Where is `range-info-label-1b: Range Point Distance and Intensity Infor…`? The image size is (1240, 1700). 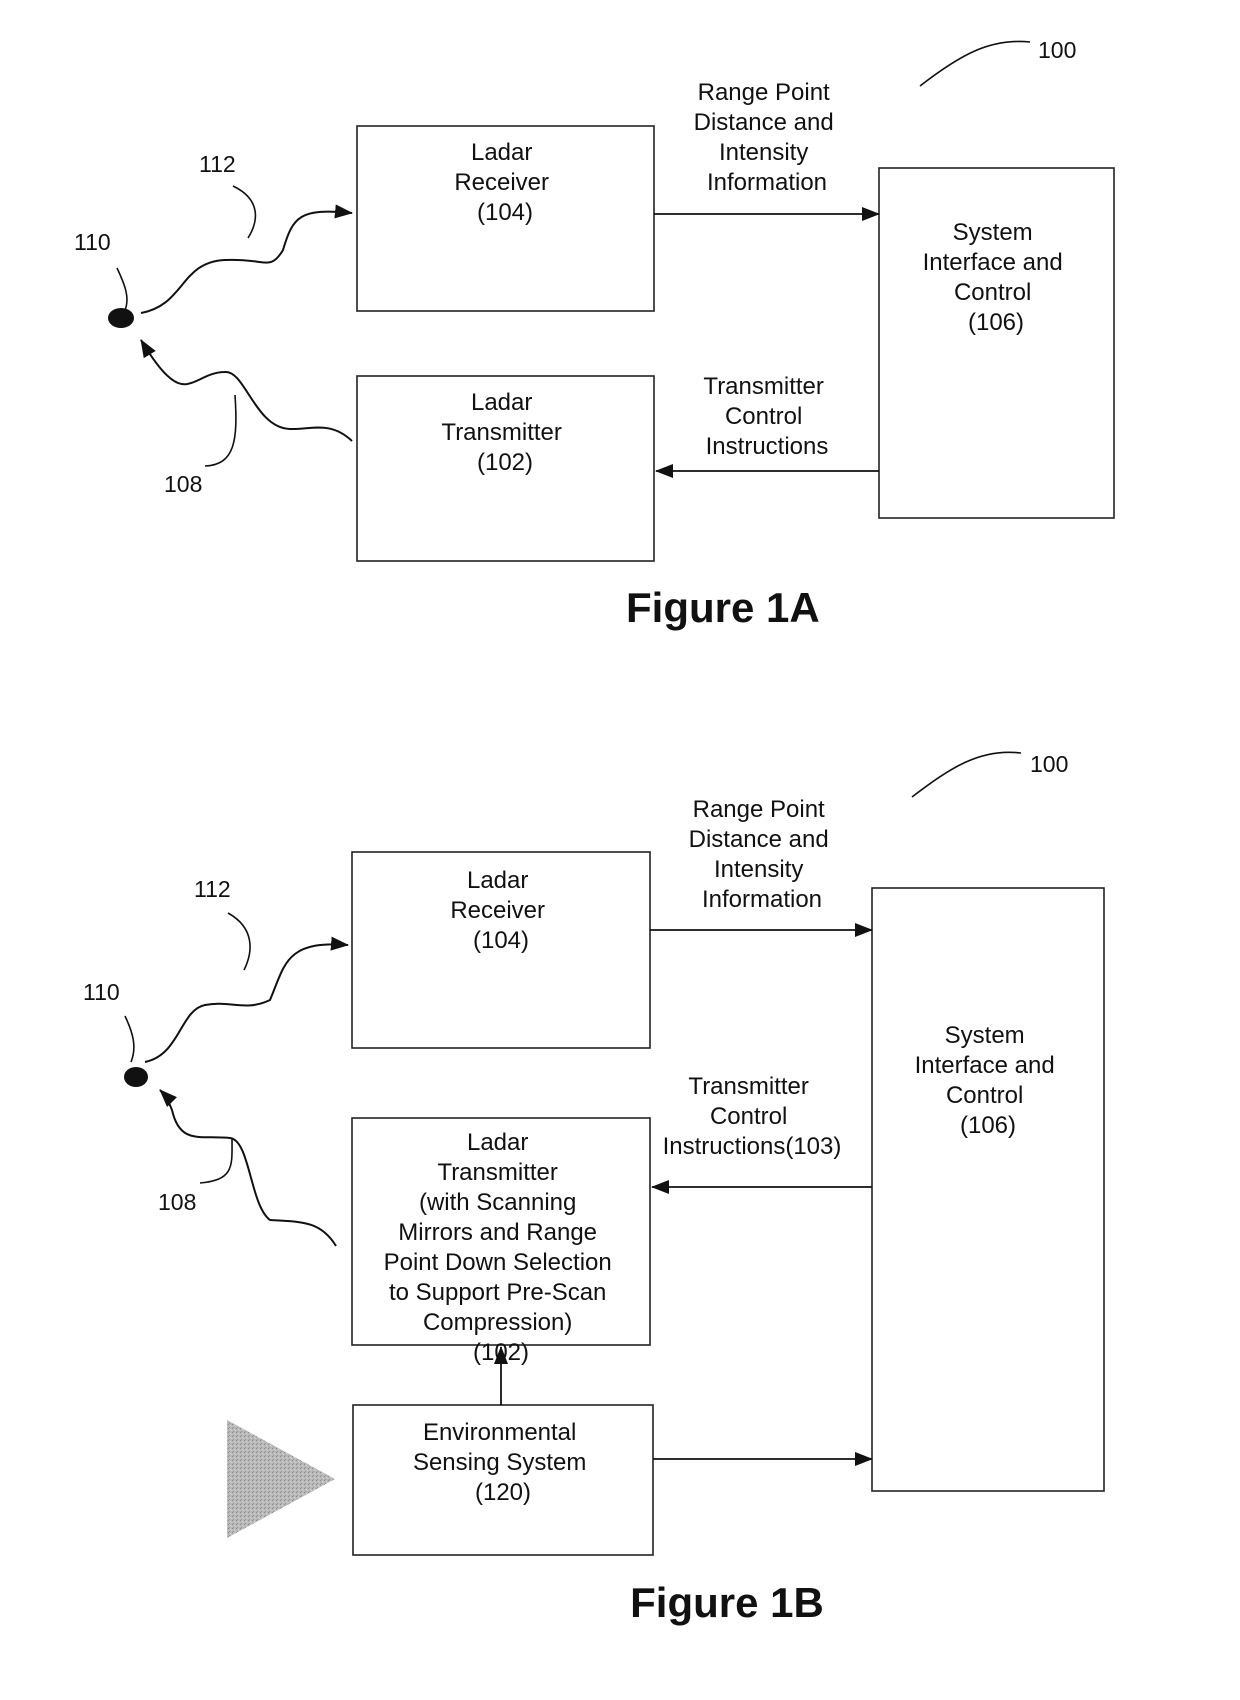
range-info-label-1b: Range Point Distance and Intensity Infor… is located at coordinates (762, 854).